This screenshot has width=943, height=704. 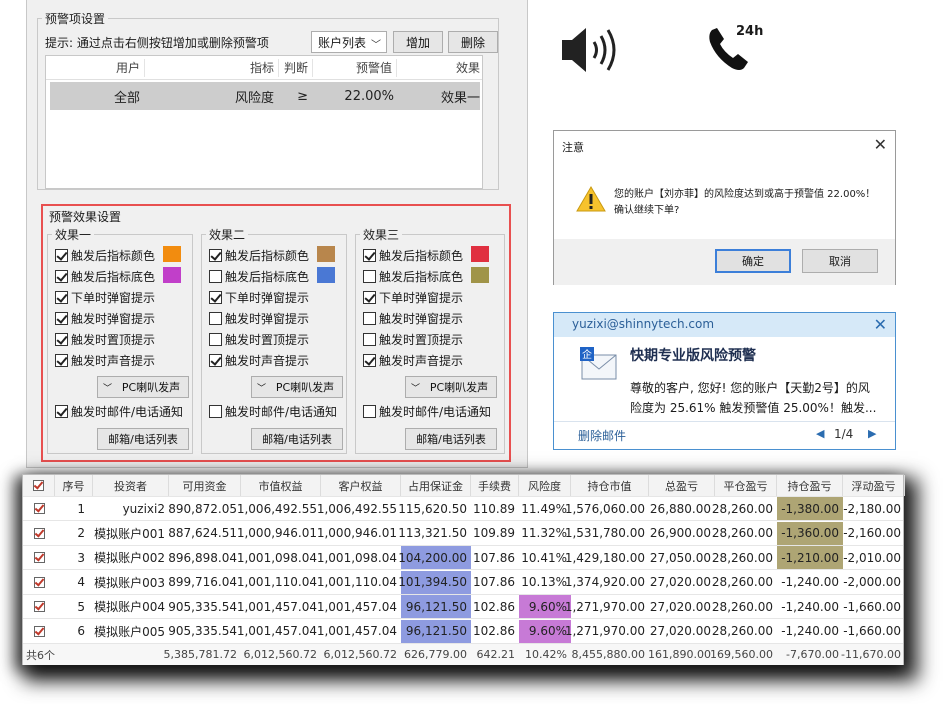 I want to click on select-all-checkbox, so click(x=38, y=485).